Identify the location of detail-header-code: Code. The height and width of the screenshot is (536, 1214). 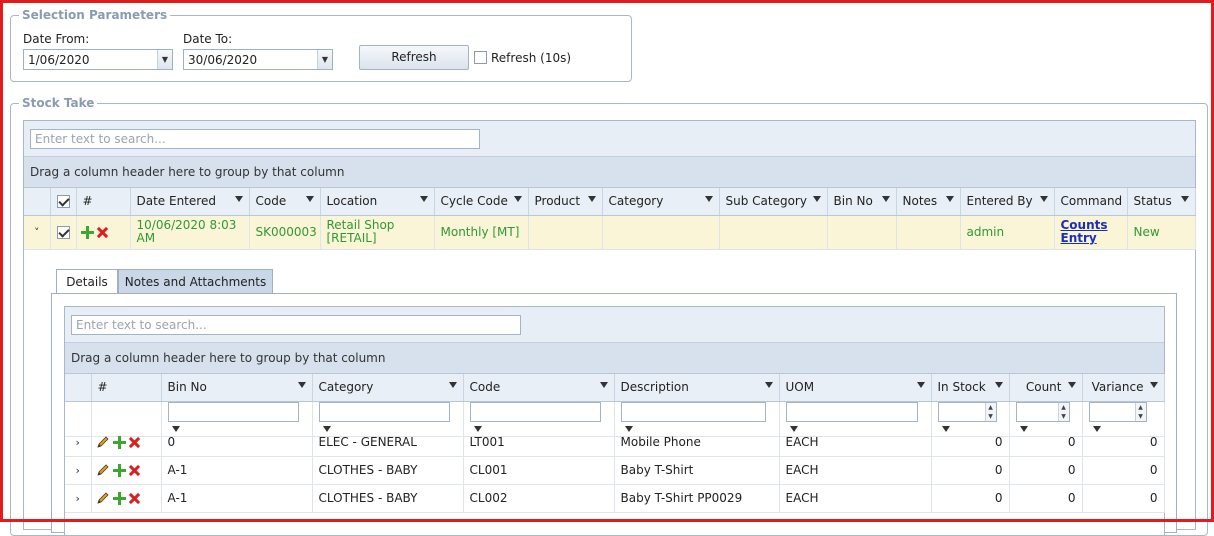
(539, 388).